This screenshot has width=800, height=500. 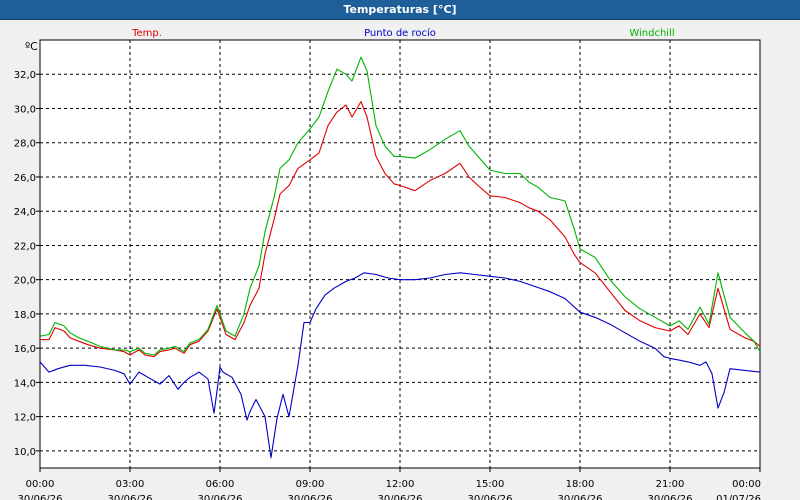 What do you see at coordinates (31, 46) in the screenshot?
I see `y-axis-unit: ºC` at bounding box center [31, 46].